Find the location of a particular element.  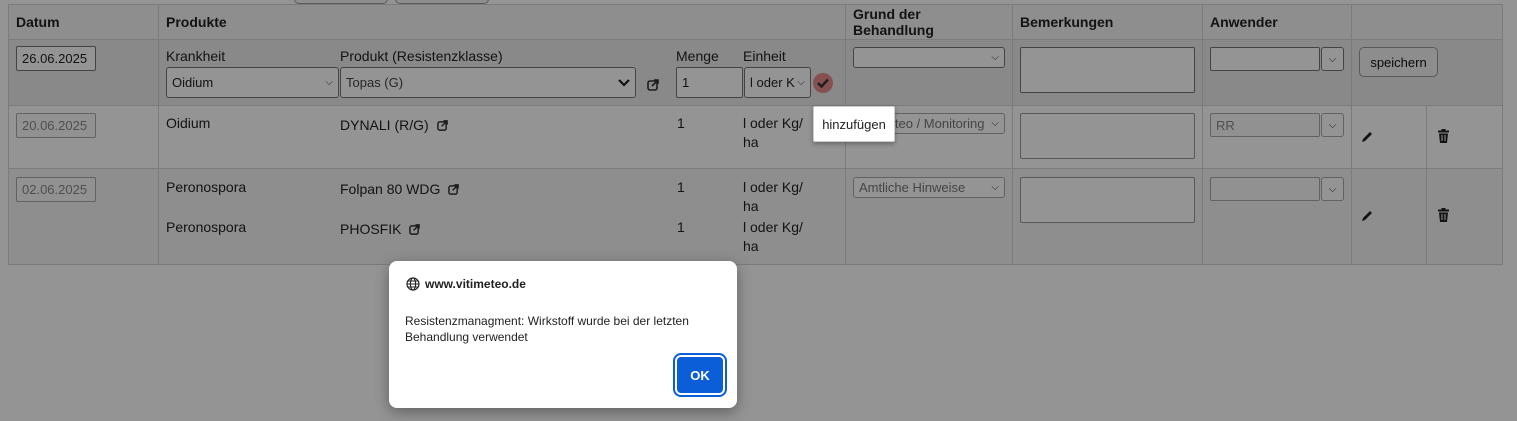

dialog-site: www.vitimeteo.de is located at coordinates (466, 284).